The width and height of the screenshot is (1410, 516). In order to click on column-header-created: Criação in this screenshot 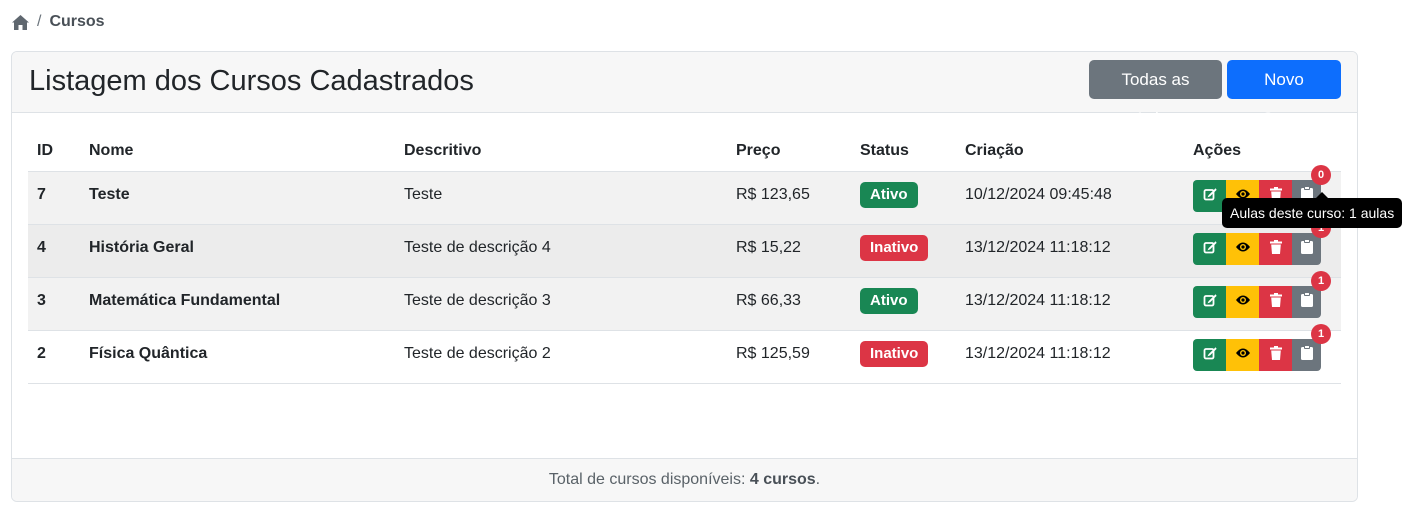, I will do `click(994, 150)`.